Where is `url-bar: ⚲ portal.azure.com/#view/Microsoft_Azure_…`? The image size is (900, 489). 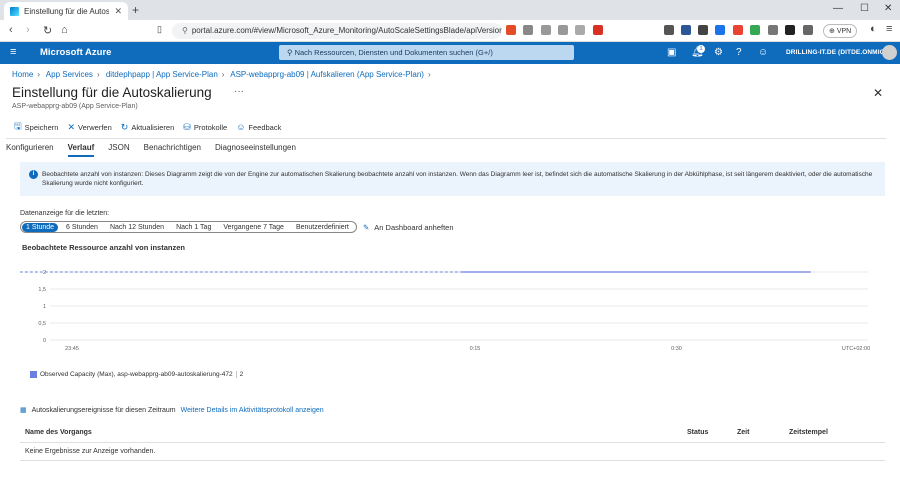
url-bar: ⚲ portal.azure.com/#view/Microsoft_Azure_… is located at coordinates (337, 31).